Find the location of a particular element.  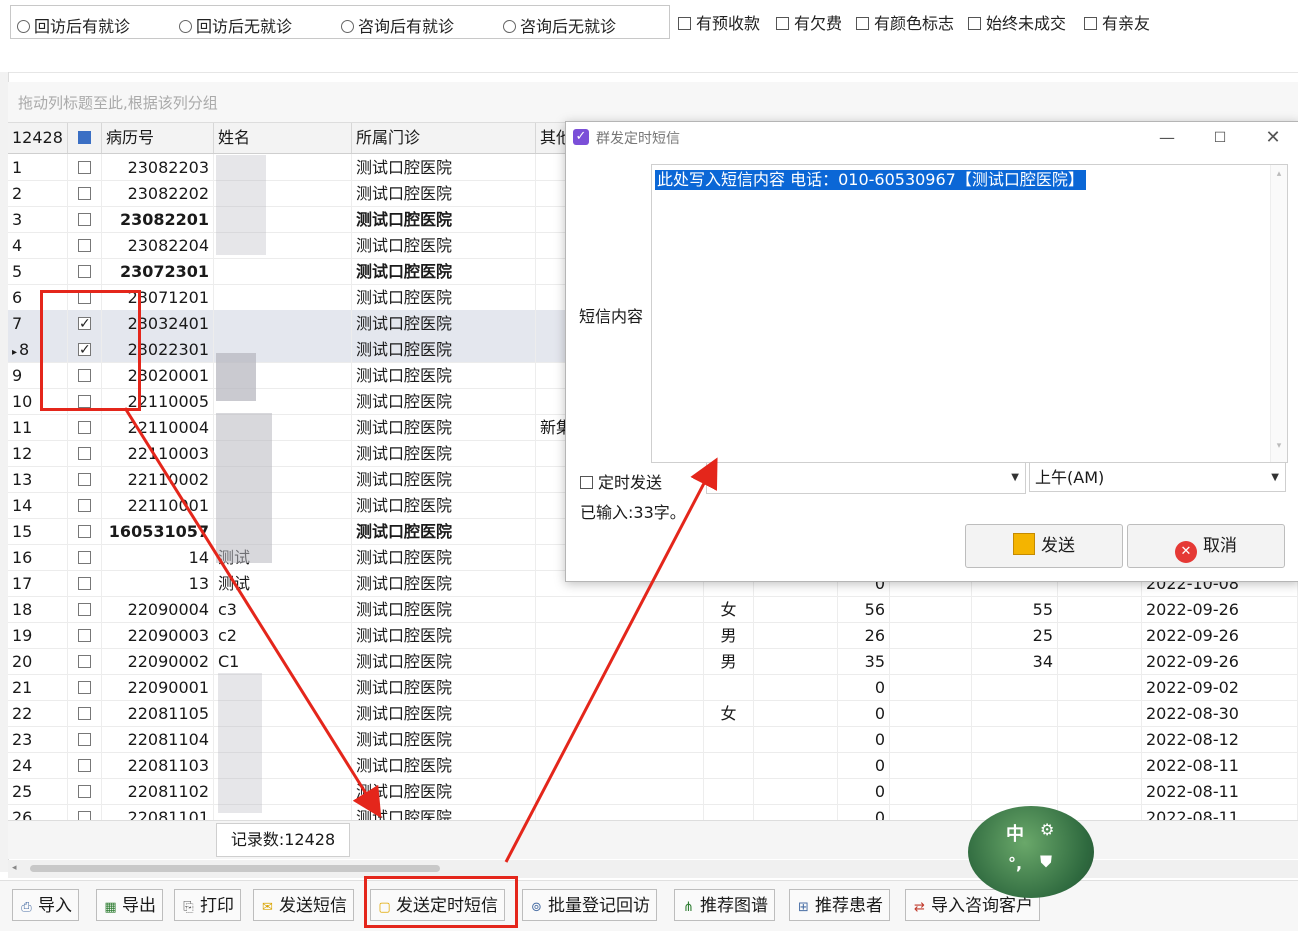

skin-icon: ⛊ is located at coordinates (1046, 862).